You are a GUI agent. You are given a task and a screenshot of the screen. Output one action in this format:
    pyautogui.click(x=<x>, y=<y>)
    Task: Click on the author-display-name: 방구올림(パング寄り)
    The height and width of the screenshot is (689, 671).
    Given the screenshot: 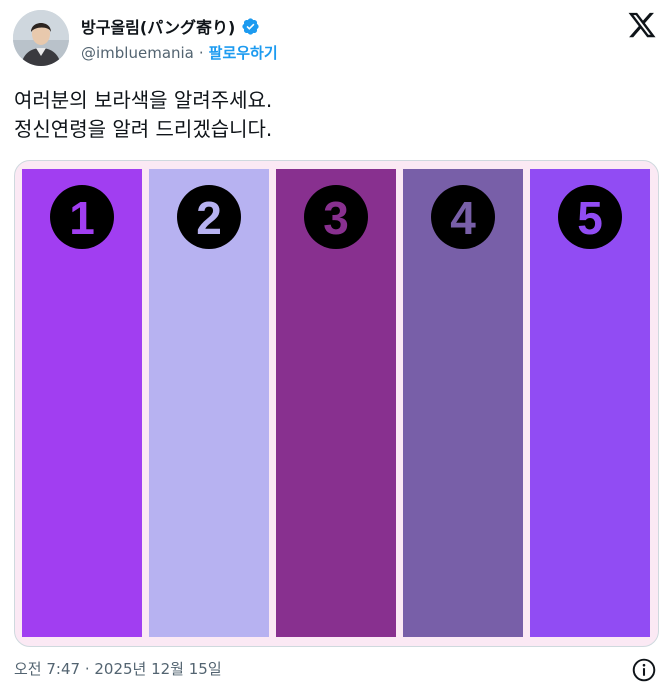 What is the action you would take?
    pyautogui.click(x=158, y=26)
    